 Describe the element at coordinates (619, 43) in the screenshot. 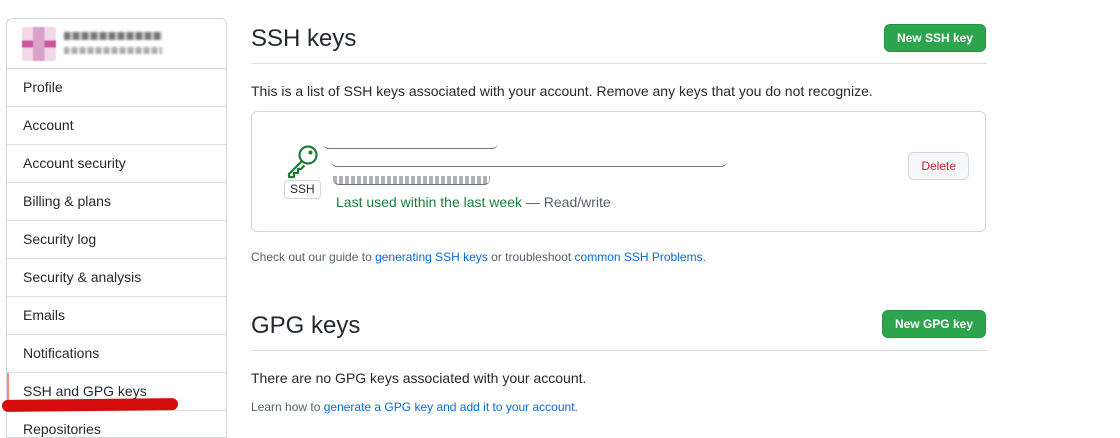

I see `ssh-section-header: SSH keys New SSH key` at that location.